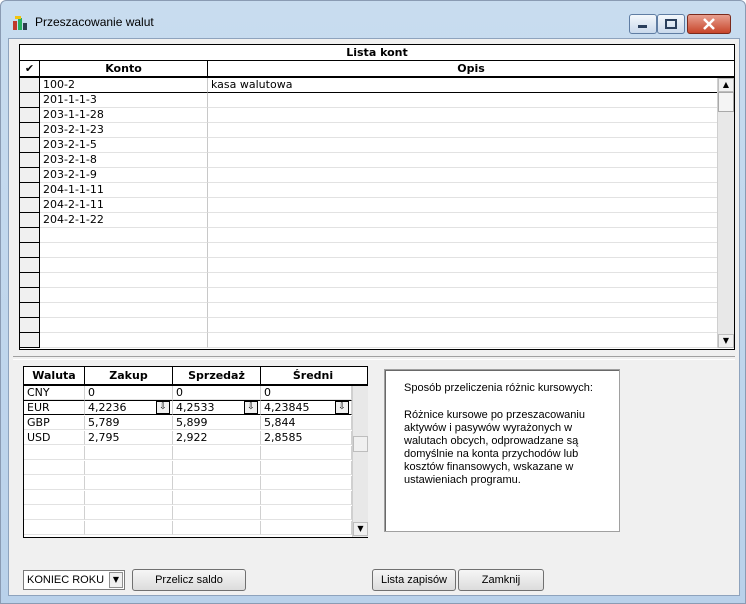 The height and width of the screenshot is (604, 746). What do you see at coordinates (306, 438) in the screenshot?
I see `sredni-cell: 2,8585` at bounding box center [306, 438].